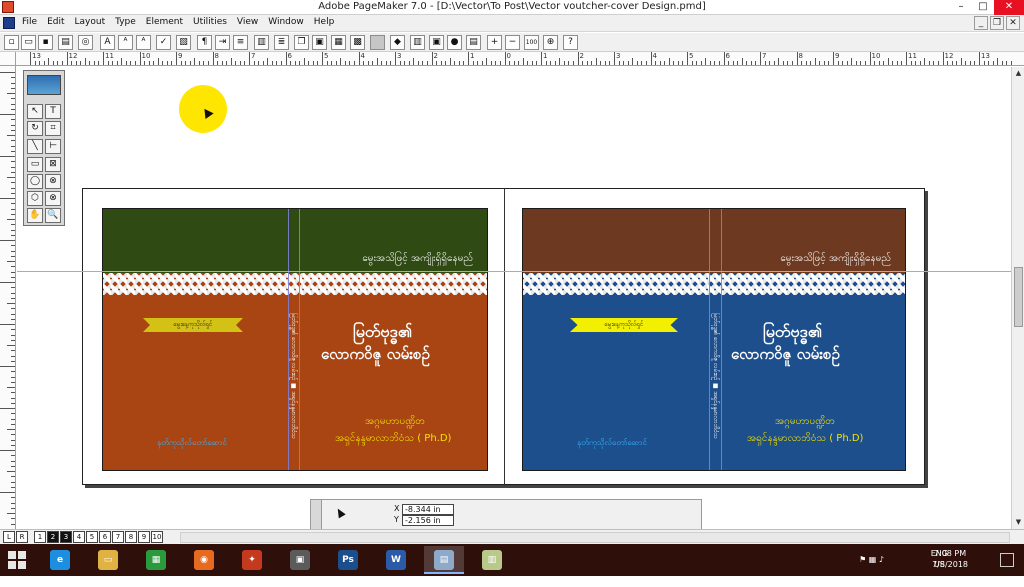 This screenshot has width=1024, height=587. What do you see at coordinates (240, 42) in the screenshot?
I see `bullets-icon: ≡` at bounding box center [240, 42].